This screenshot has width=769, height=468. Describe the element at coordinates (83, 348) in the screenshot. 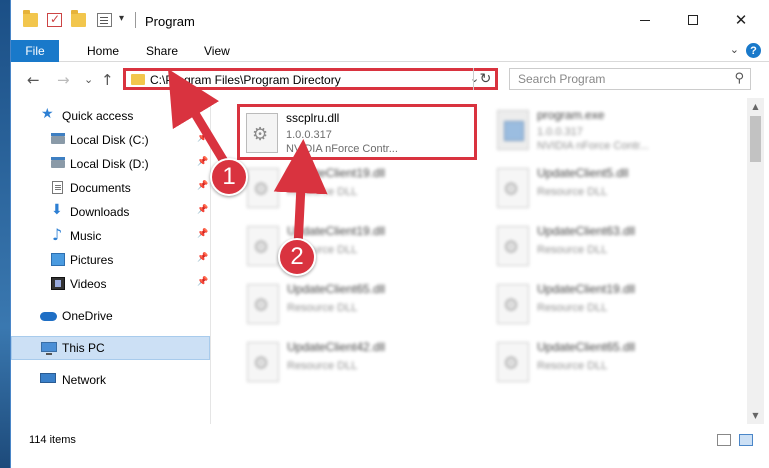

I see `sidebar-item-label: This PC` at that location.